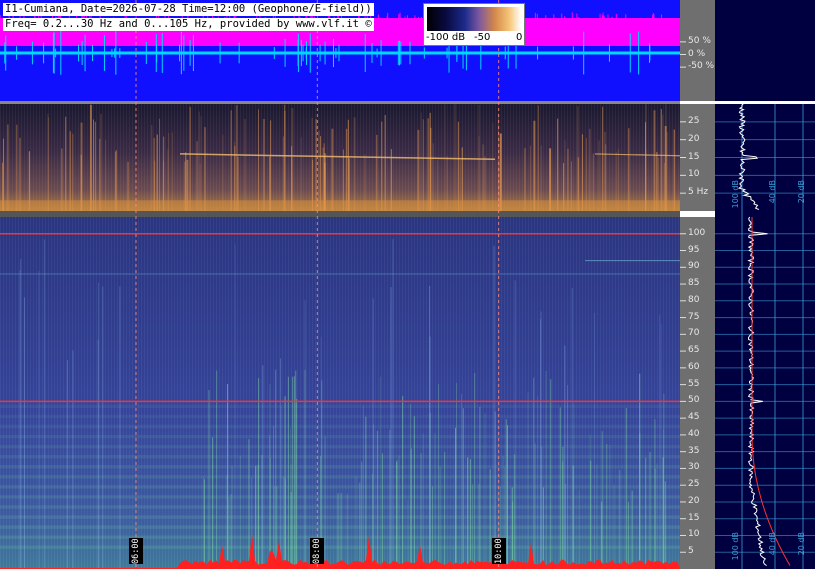 This screenshot has width=815, height=569. Describe the element at coordinates (735, 546) in the screenshot. I see `hf-spectrum-label: 100 dB` at that location.